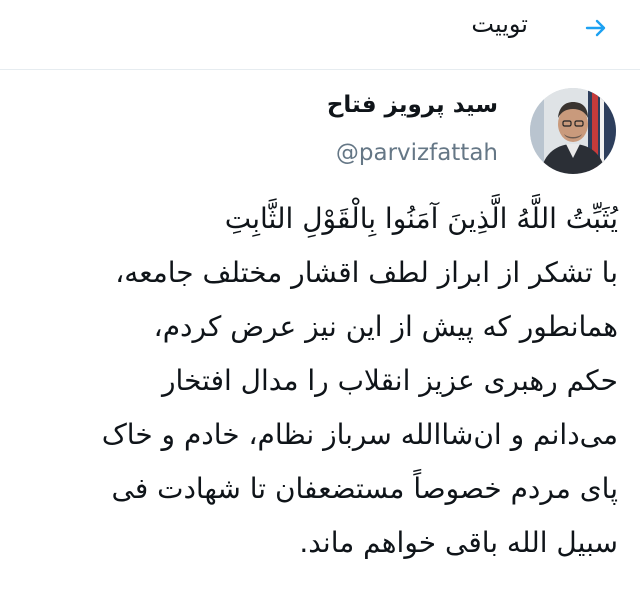  What do you see at coordinates (417, 153) in the screenshot?
I see `author-handle: @parvizfattah` at bounding box center [417, 153].